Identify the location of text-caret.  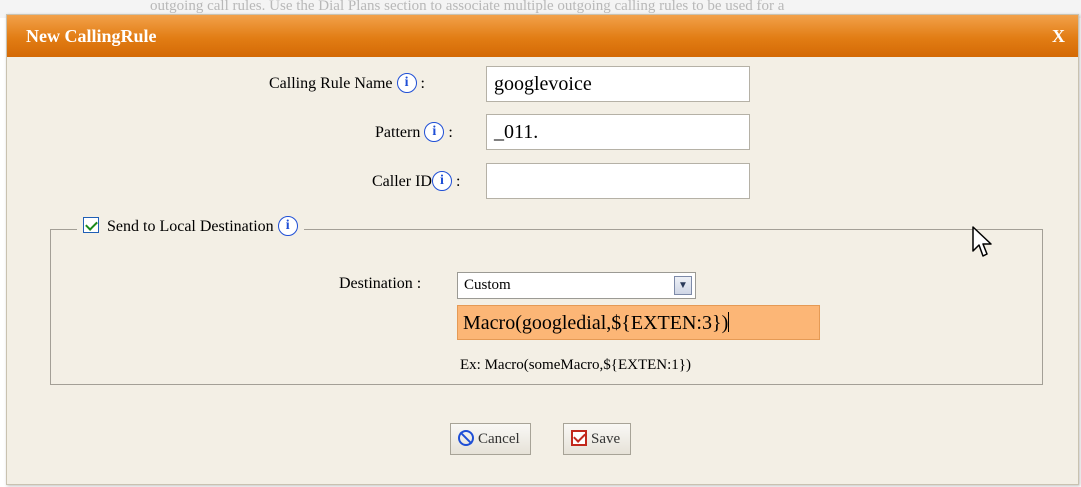
(729, 322).